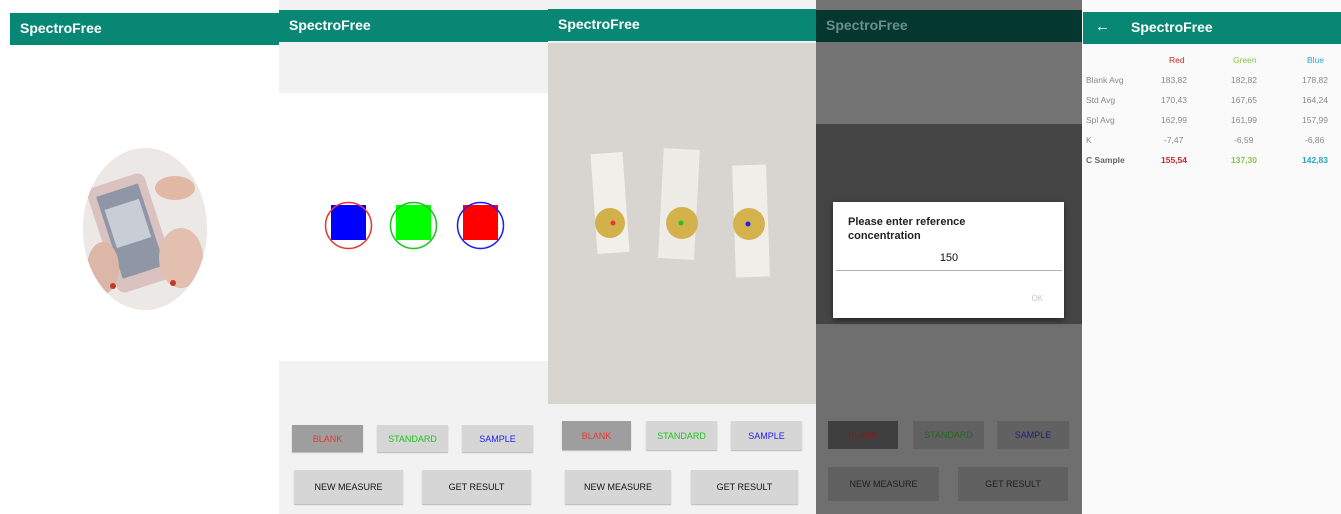  What do you see at coordinates (1212, 82) in the screenshot?
I see `table-row: Blank Avg 183,82 182,82 178,82` at bounding box center [1212, 82].